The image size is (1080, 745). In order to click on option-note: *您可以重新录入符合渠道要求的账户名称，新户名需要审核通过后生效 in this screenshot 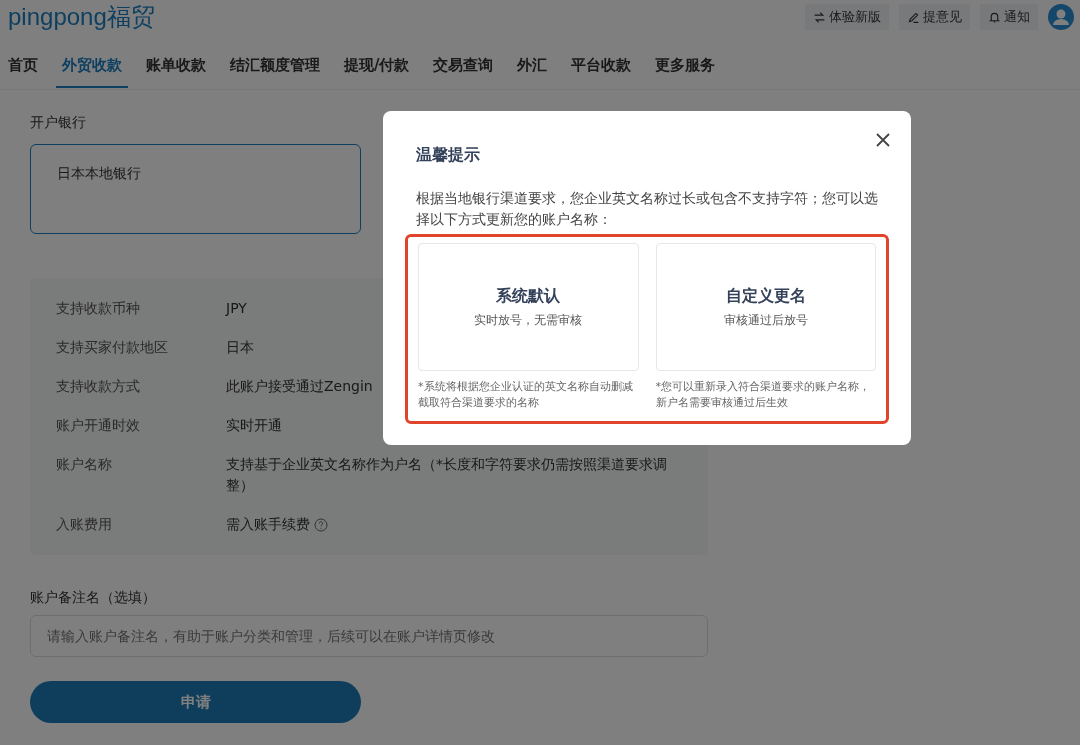, I will do `click(763, 395)`.